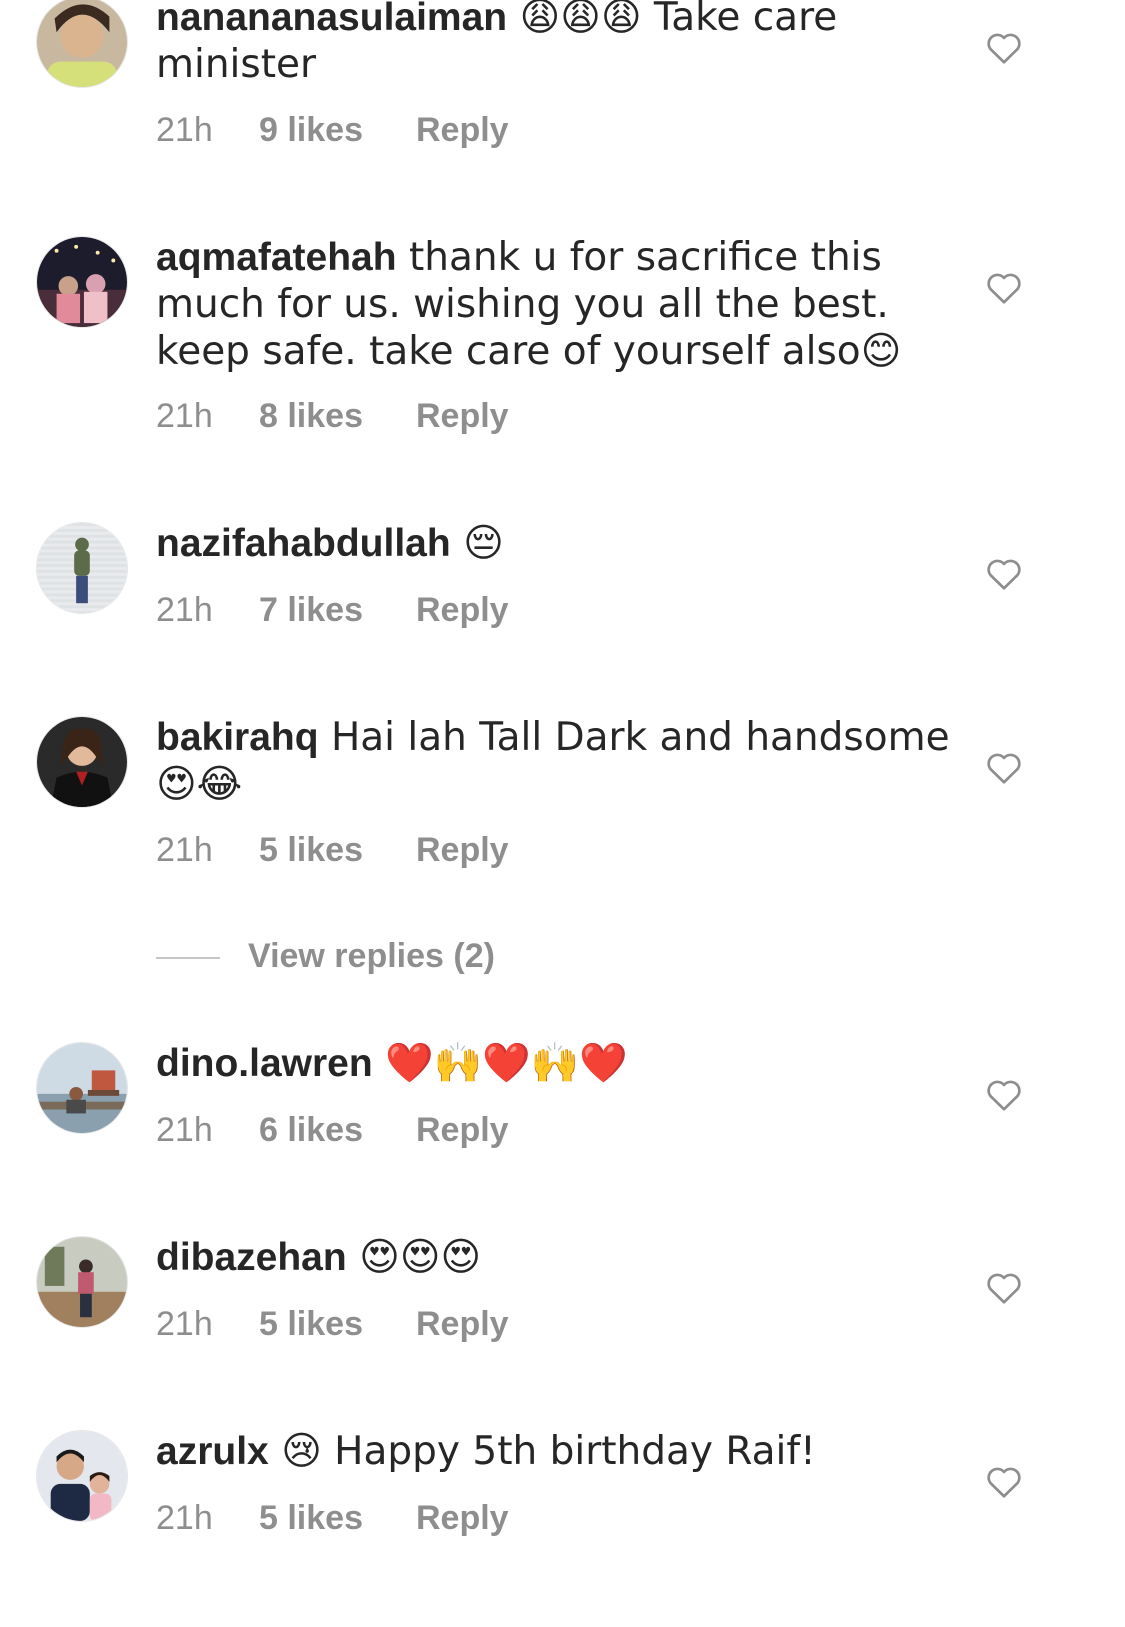  What do you see at coordinates (212, 1451) in the screenshot?
I see `comment-username: azrulx` at bounding box center [212, 1451].